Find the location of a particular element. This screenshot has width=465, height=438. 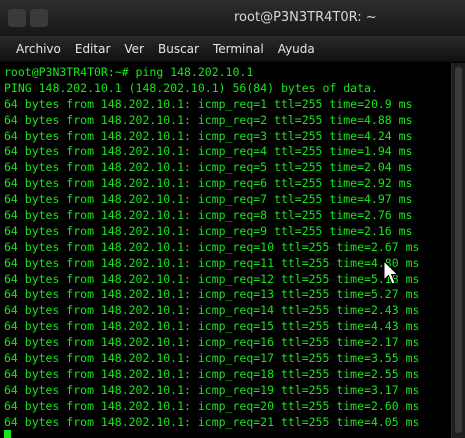

text-cursor is located at coordinates (7, 434).